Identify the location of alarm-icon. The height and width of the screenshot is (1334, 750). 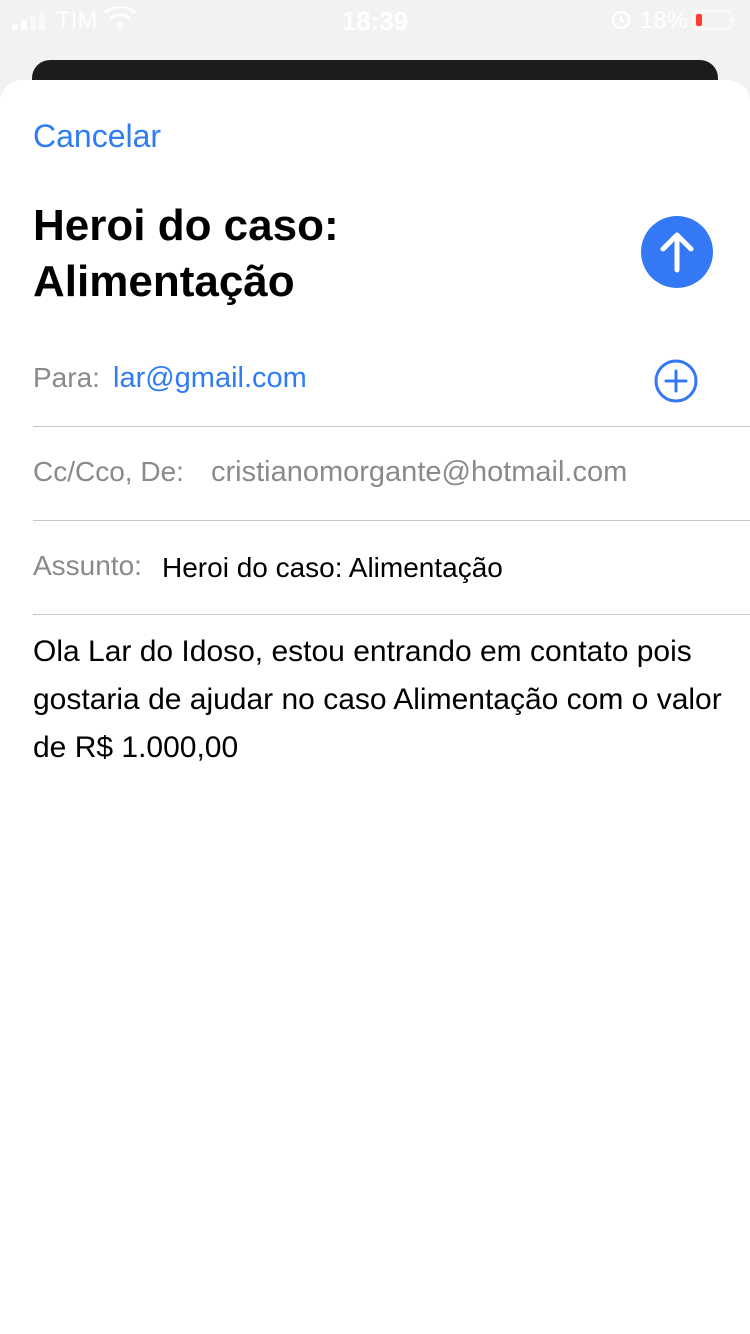
(621, 20).